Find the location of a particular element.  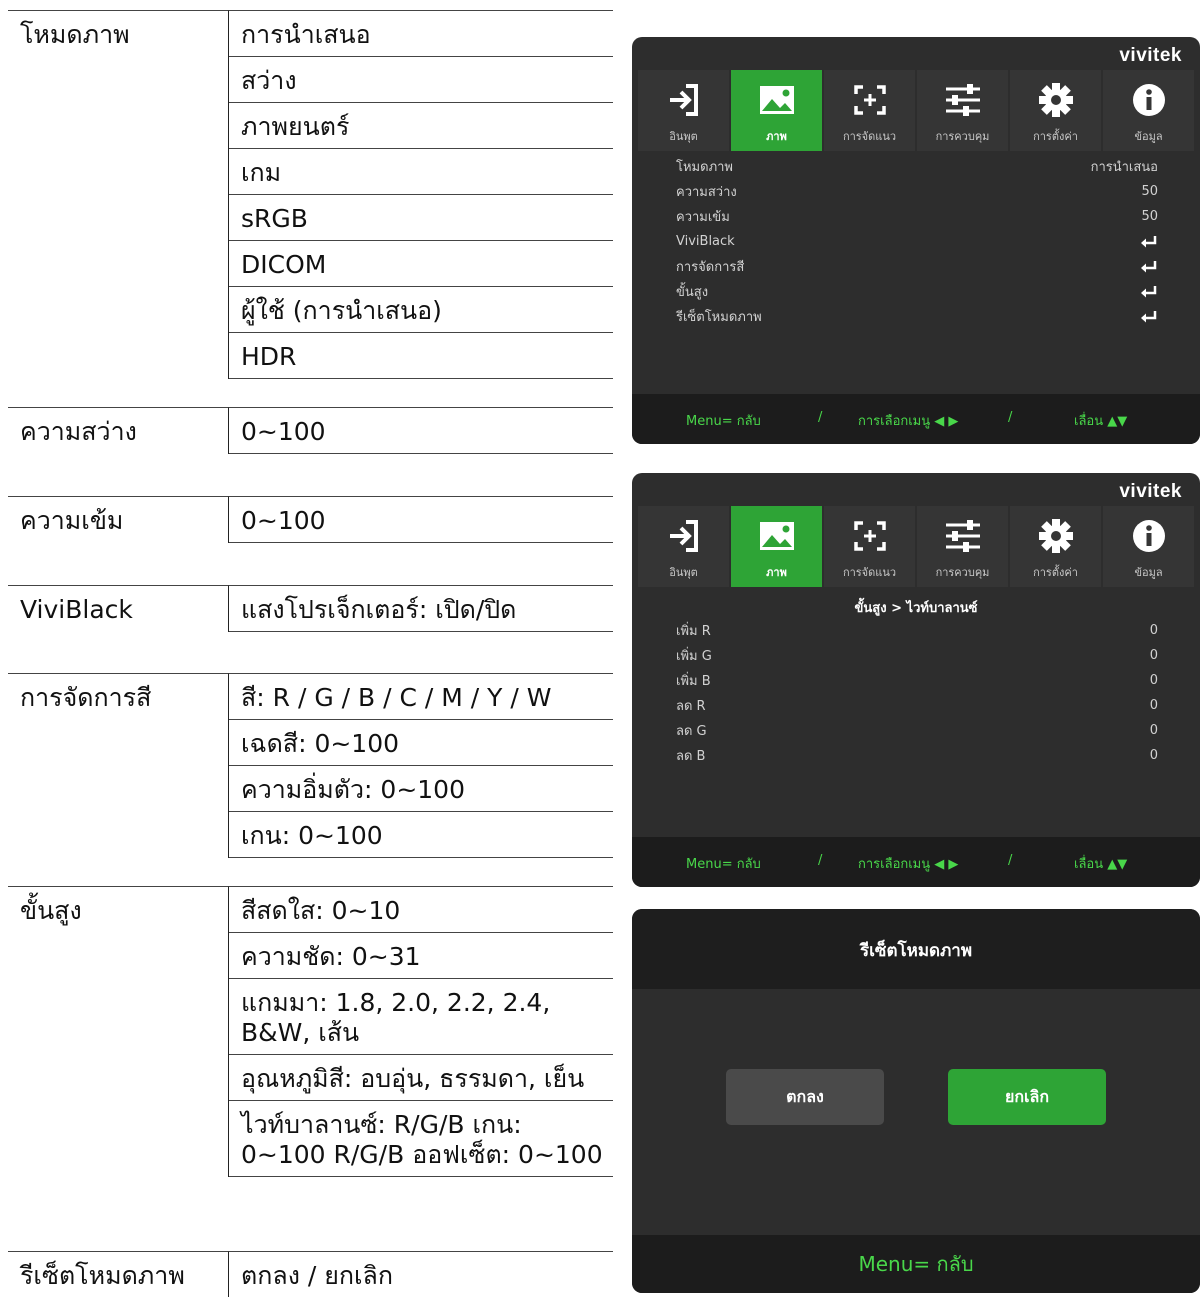

table-row-label: โหมดภาพ is located at coordinates (75, 34).